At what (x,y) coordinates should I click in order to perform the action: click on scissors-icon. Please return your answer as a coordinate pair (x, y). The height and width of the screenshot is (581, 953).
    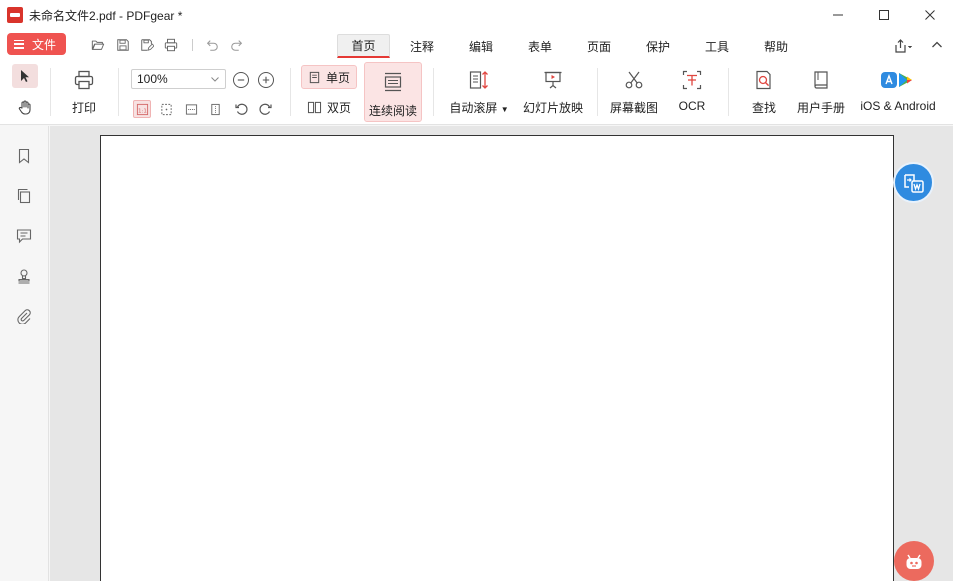
    Looking at the image, I should click on (634, 80).